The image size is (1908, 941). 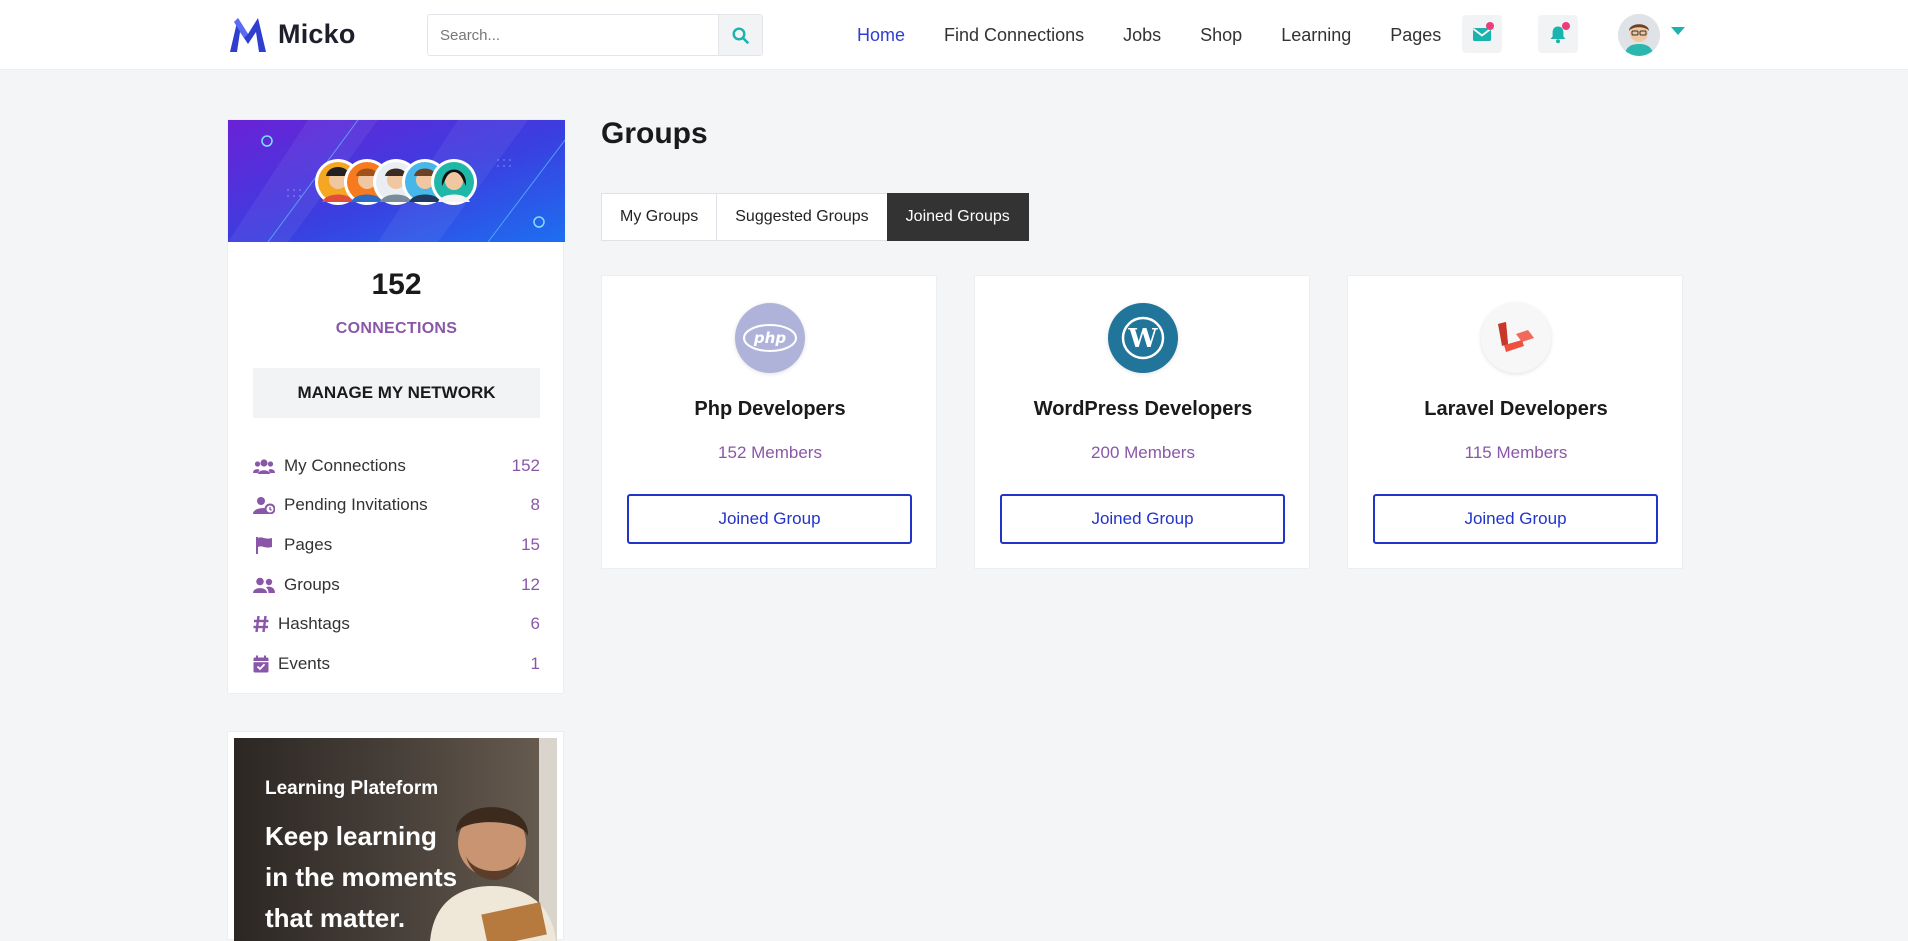 What do you see at coordinates (573, 35) in the screenshot?
I see `search-input` at bounding box center [573, 35].